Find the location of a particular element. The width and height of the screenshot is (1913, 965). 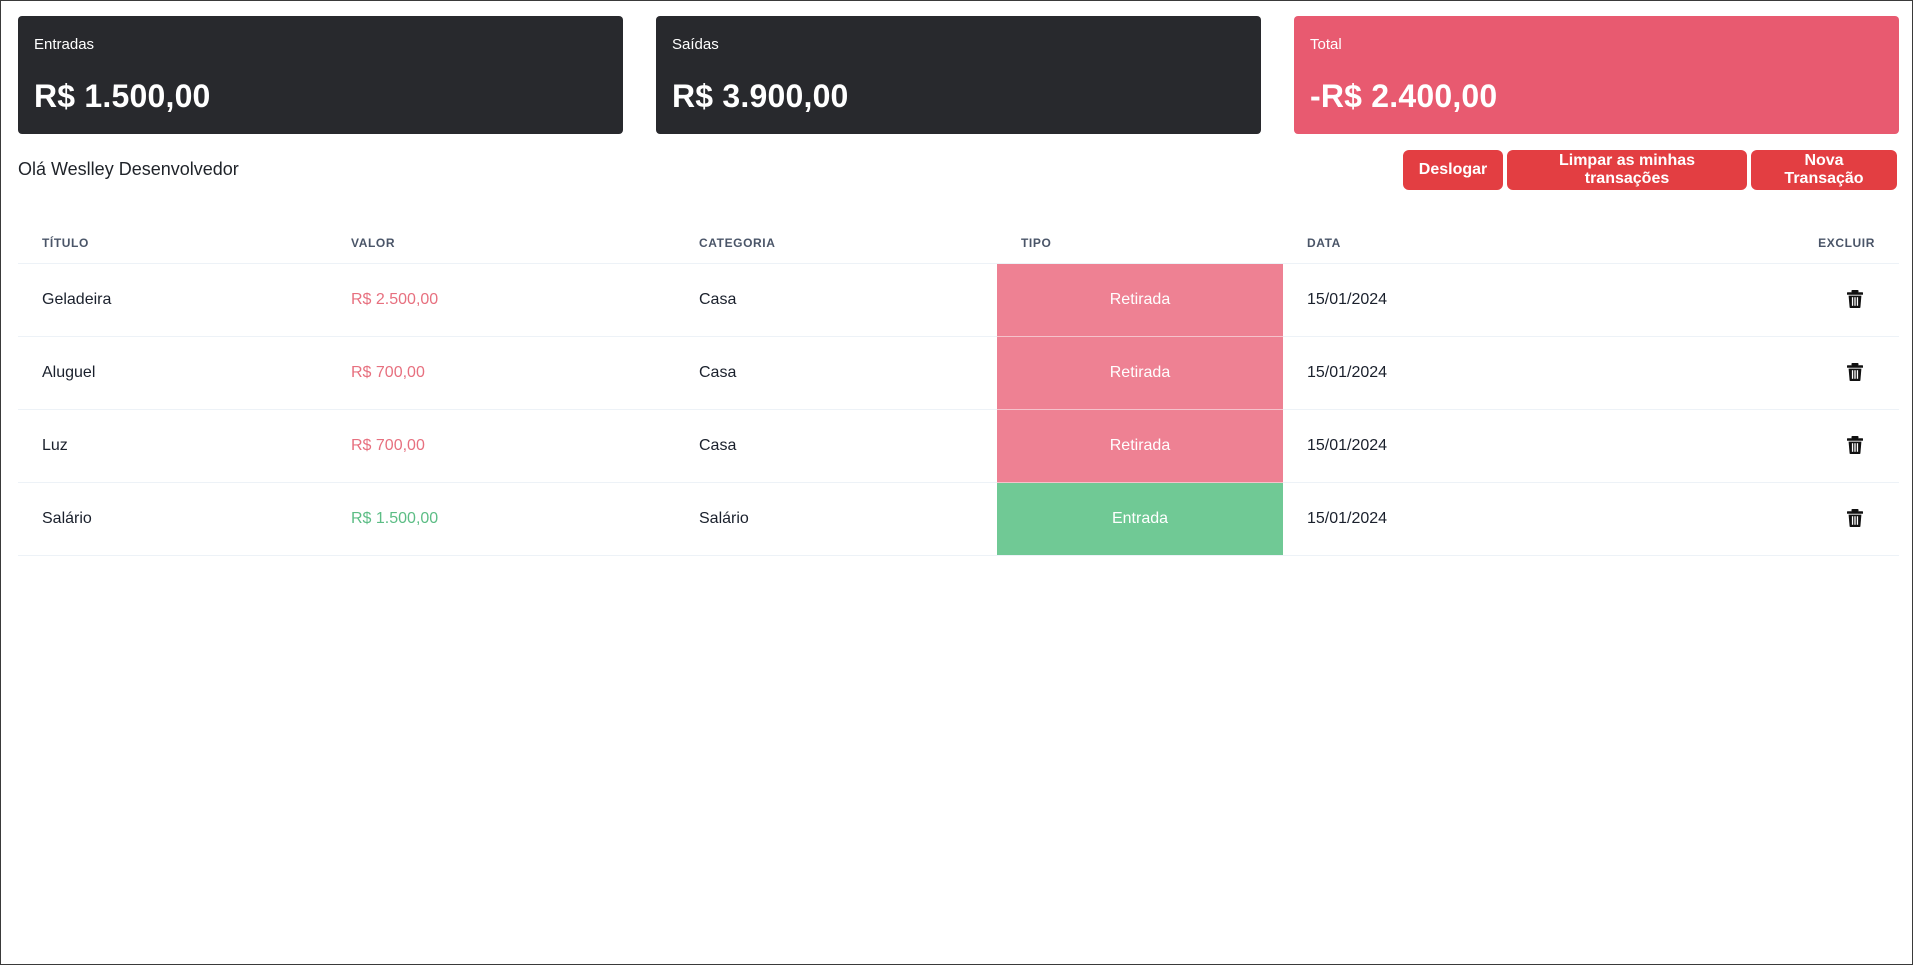

expenses-value: R$ 3.900,00 is located at coordinates (760, 96).